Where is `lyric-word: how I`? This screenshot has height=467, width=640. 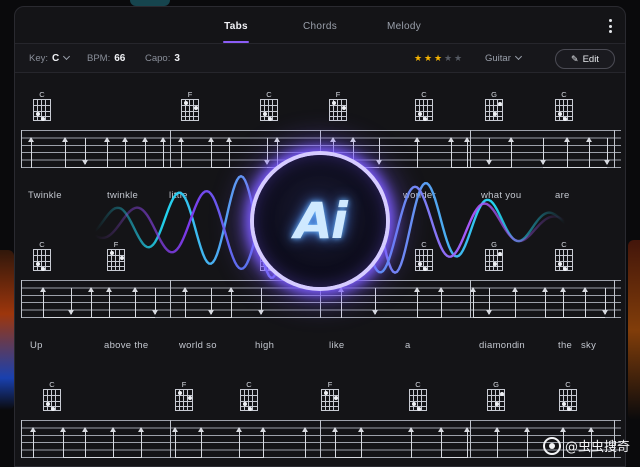 lyric-word: how I is located at coordinates (357, 195).